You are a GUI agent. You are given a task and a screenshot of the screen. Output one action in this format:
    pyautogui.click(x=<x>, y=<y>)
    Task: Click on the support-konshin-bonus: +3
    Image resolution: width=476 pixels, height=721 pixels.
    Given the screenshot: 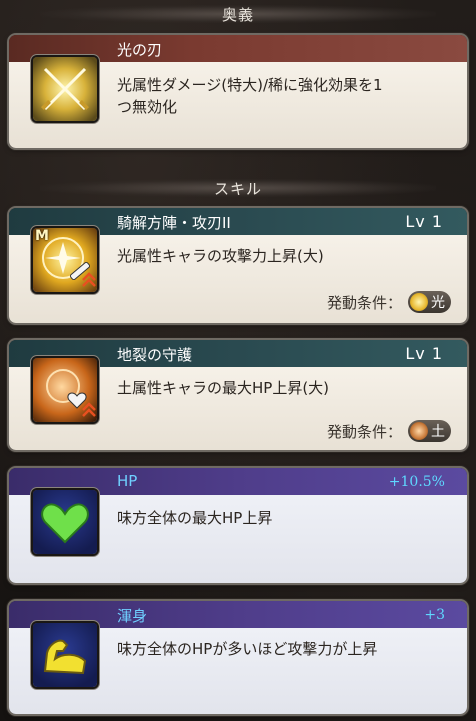 What is the action you would take?
    pyautogui.click(x=434, y=615)
    